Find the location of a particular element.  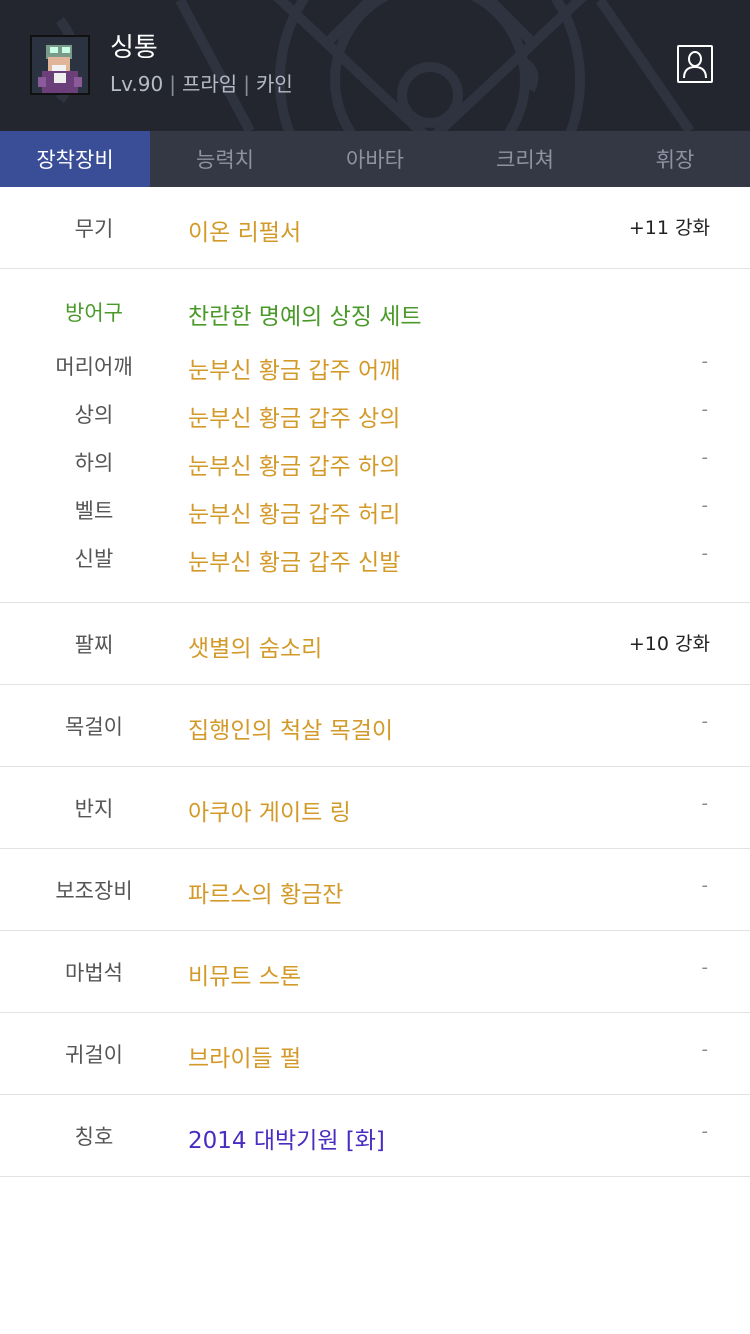

equipment-row-title: 칭호 2014 대박기원 [화] - is located at coordinates (375, 1136).